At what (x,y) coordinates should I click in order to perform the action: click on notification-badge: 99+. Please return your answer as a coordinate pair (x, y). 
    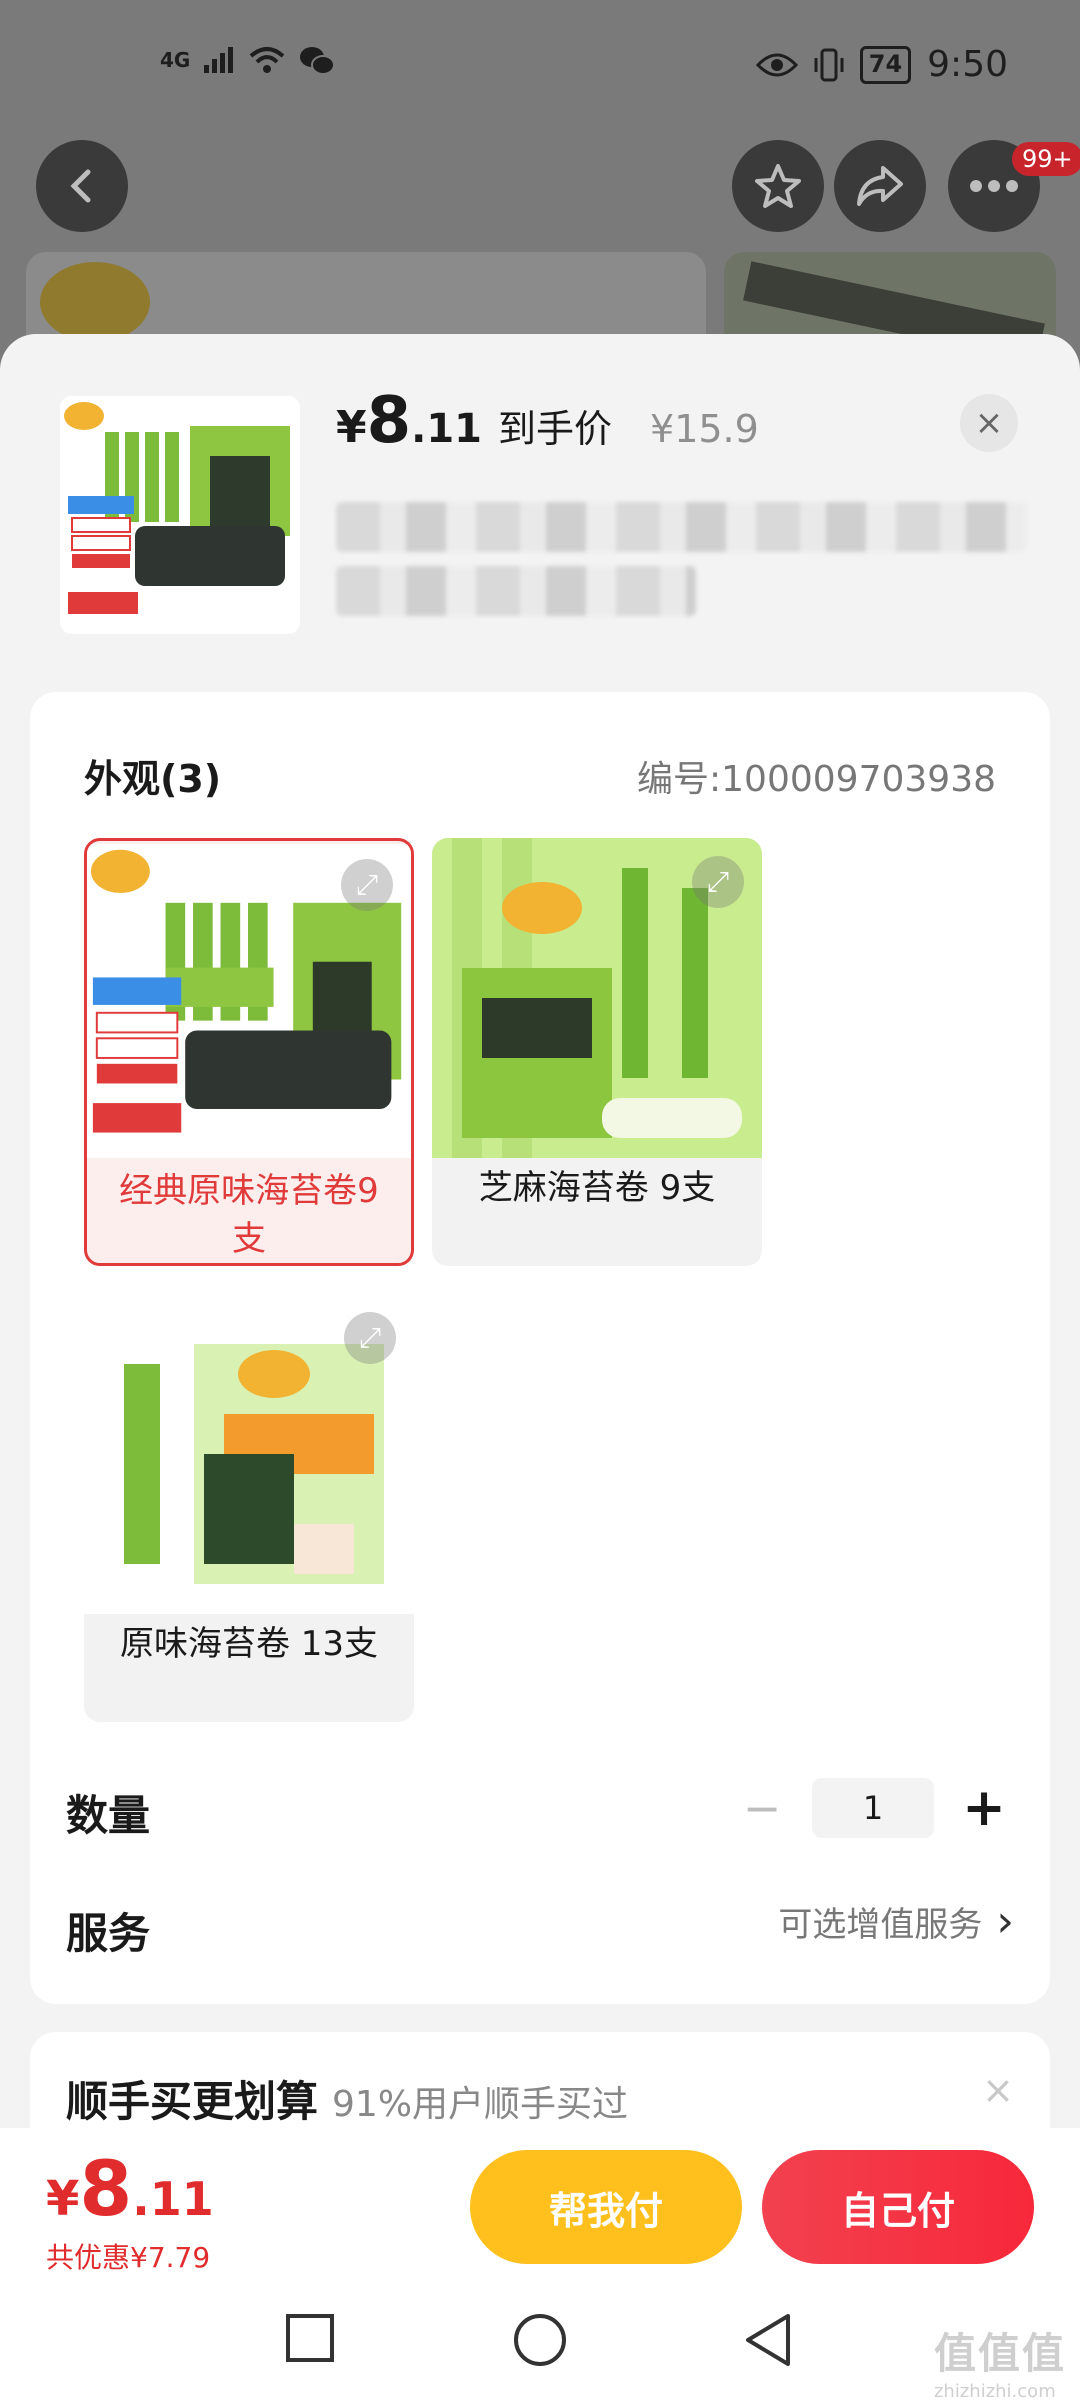
    Looking at the image, I should click on (1046, 159).